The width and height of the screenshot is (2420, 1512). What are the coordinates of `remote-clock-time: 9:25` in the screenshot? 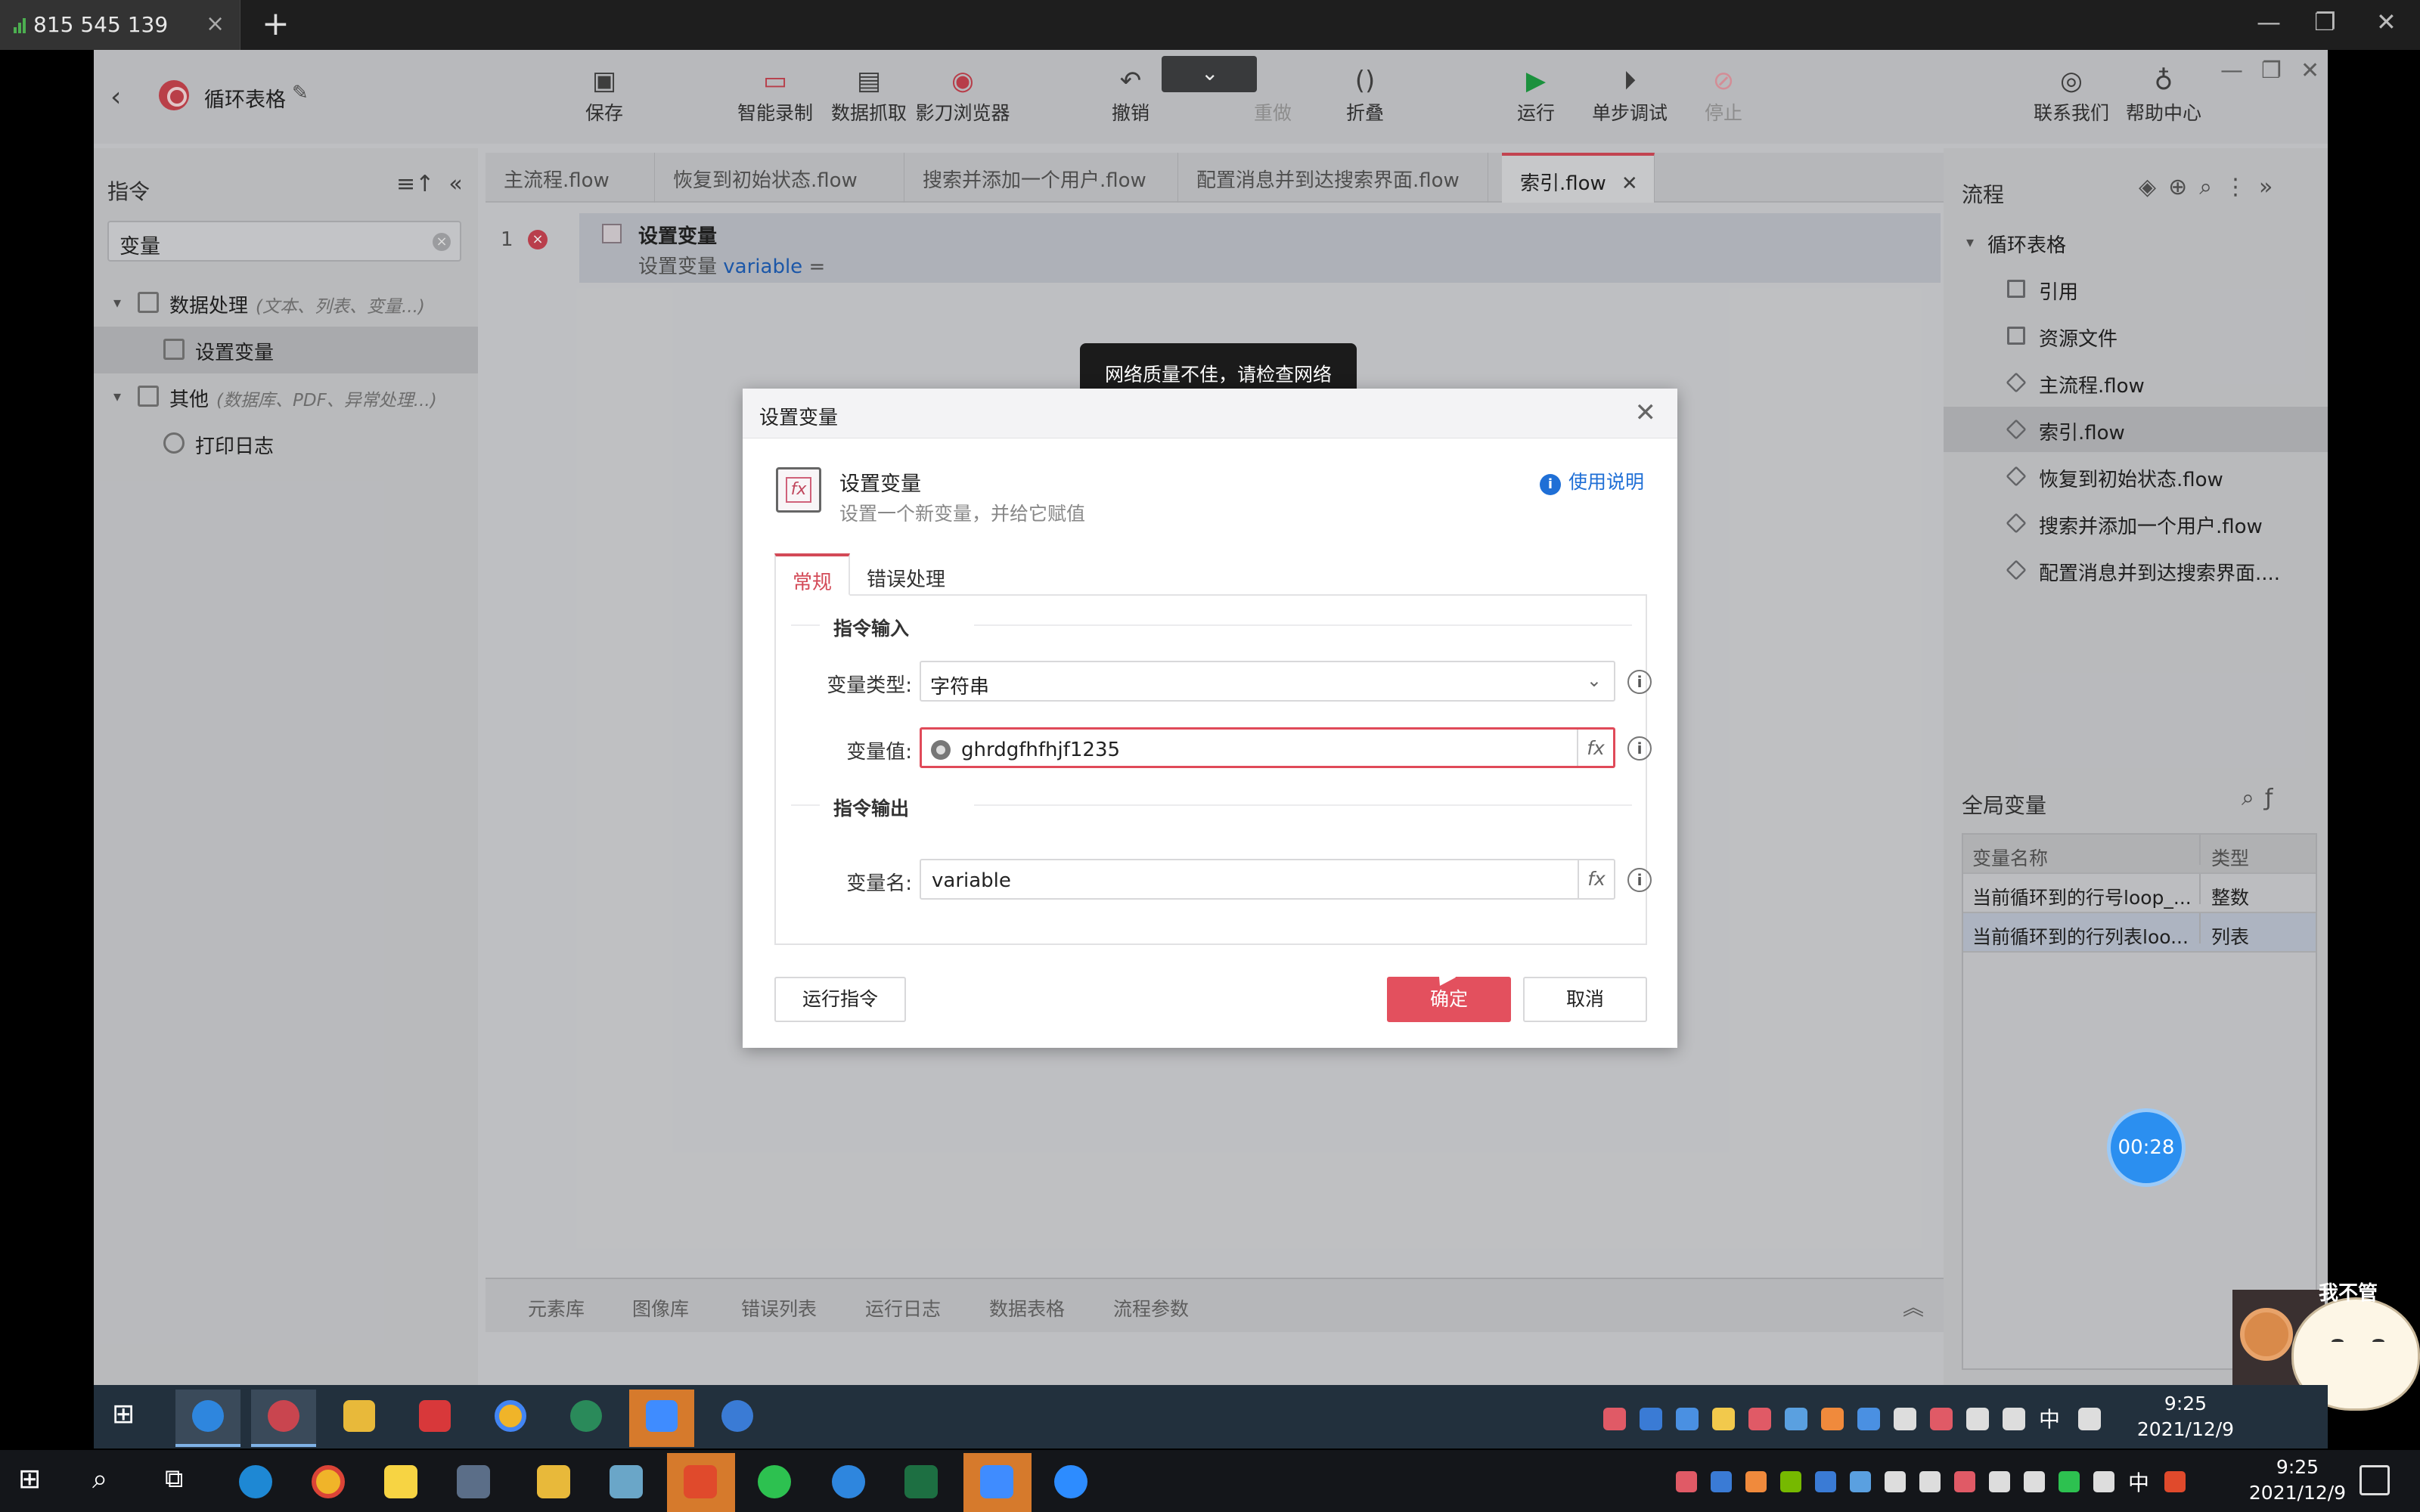 It's located at (2185, 1403).